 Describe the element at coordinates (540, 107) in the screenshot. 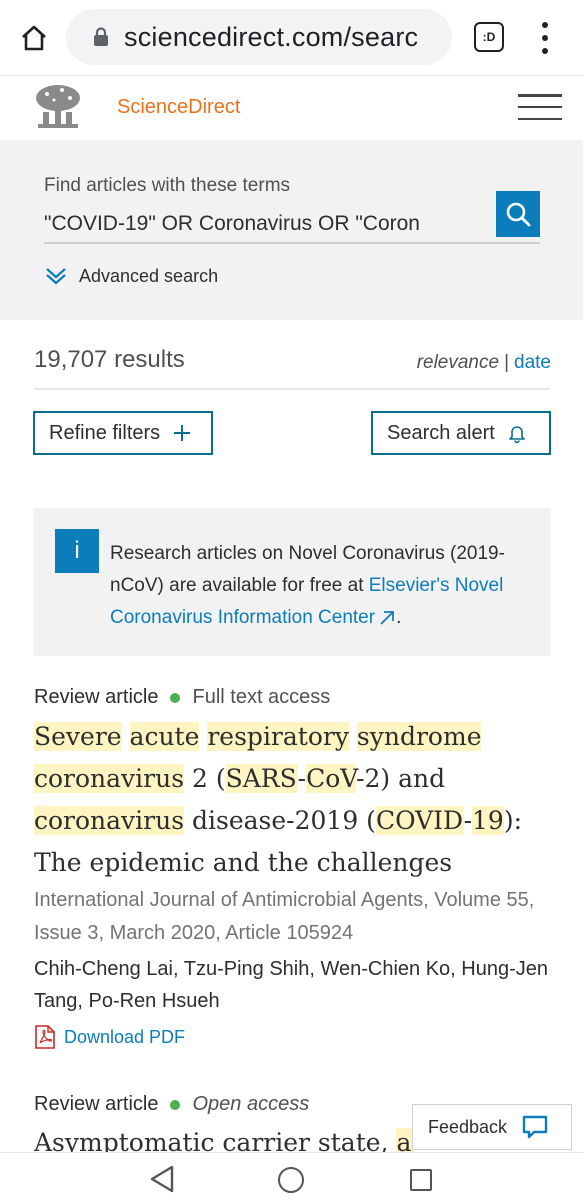

I see `hamburger-menu-icon` at that location.